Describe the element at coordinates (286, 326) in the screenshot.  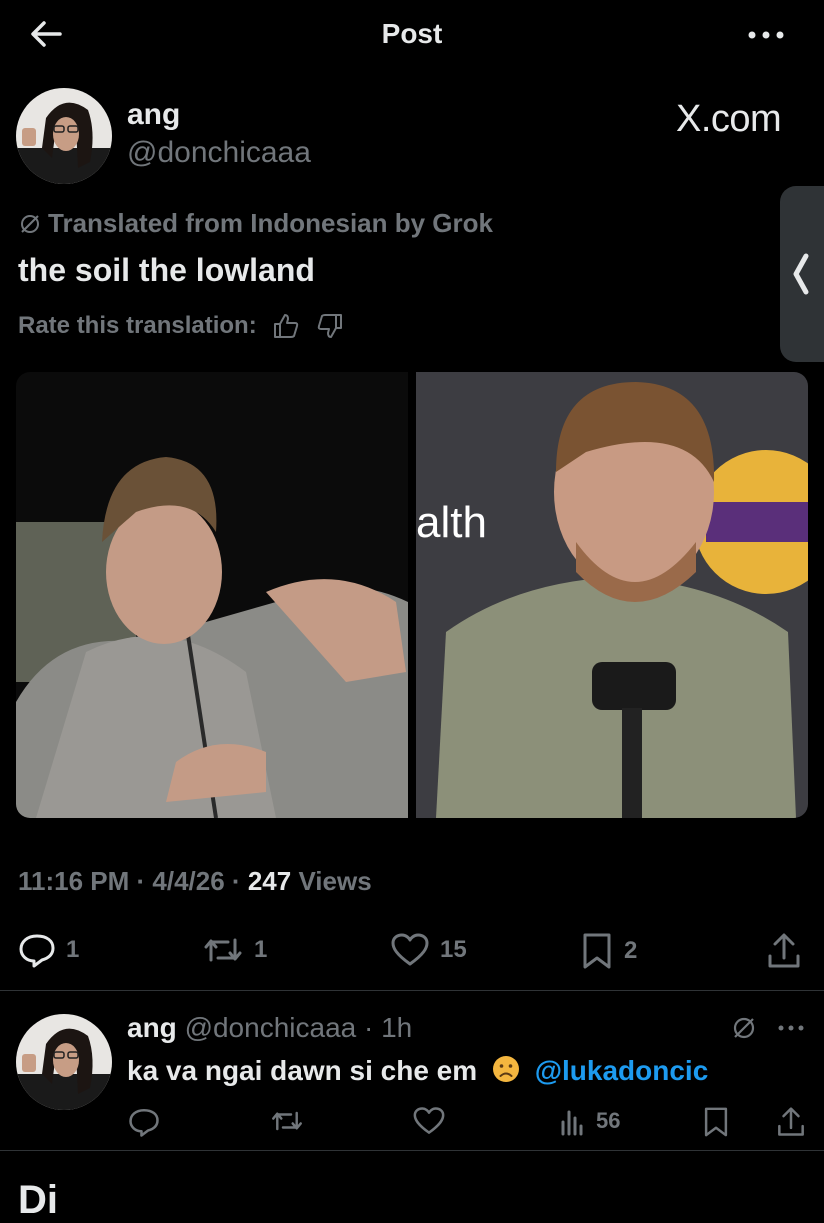
I see `thumbs-up-icon` at that location.